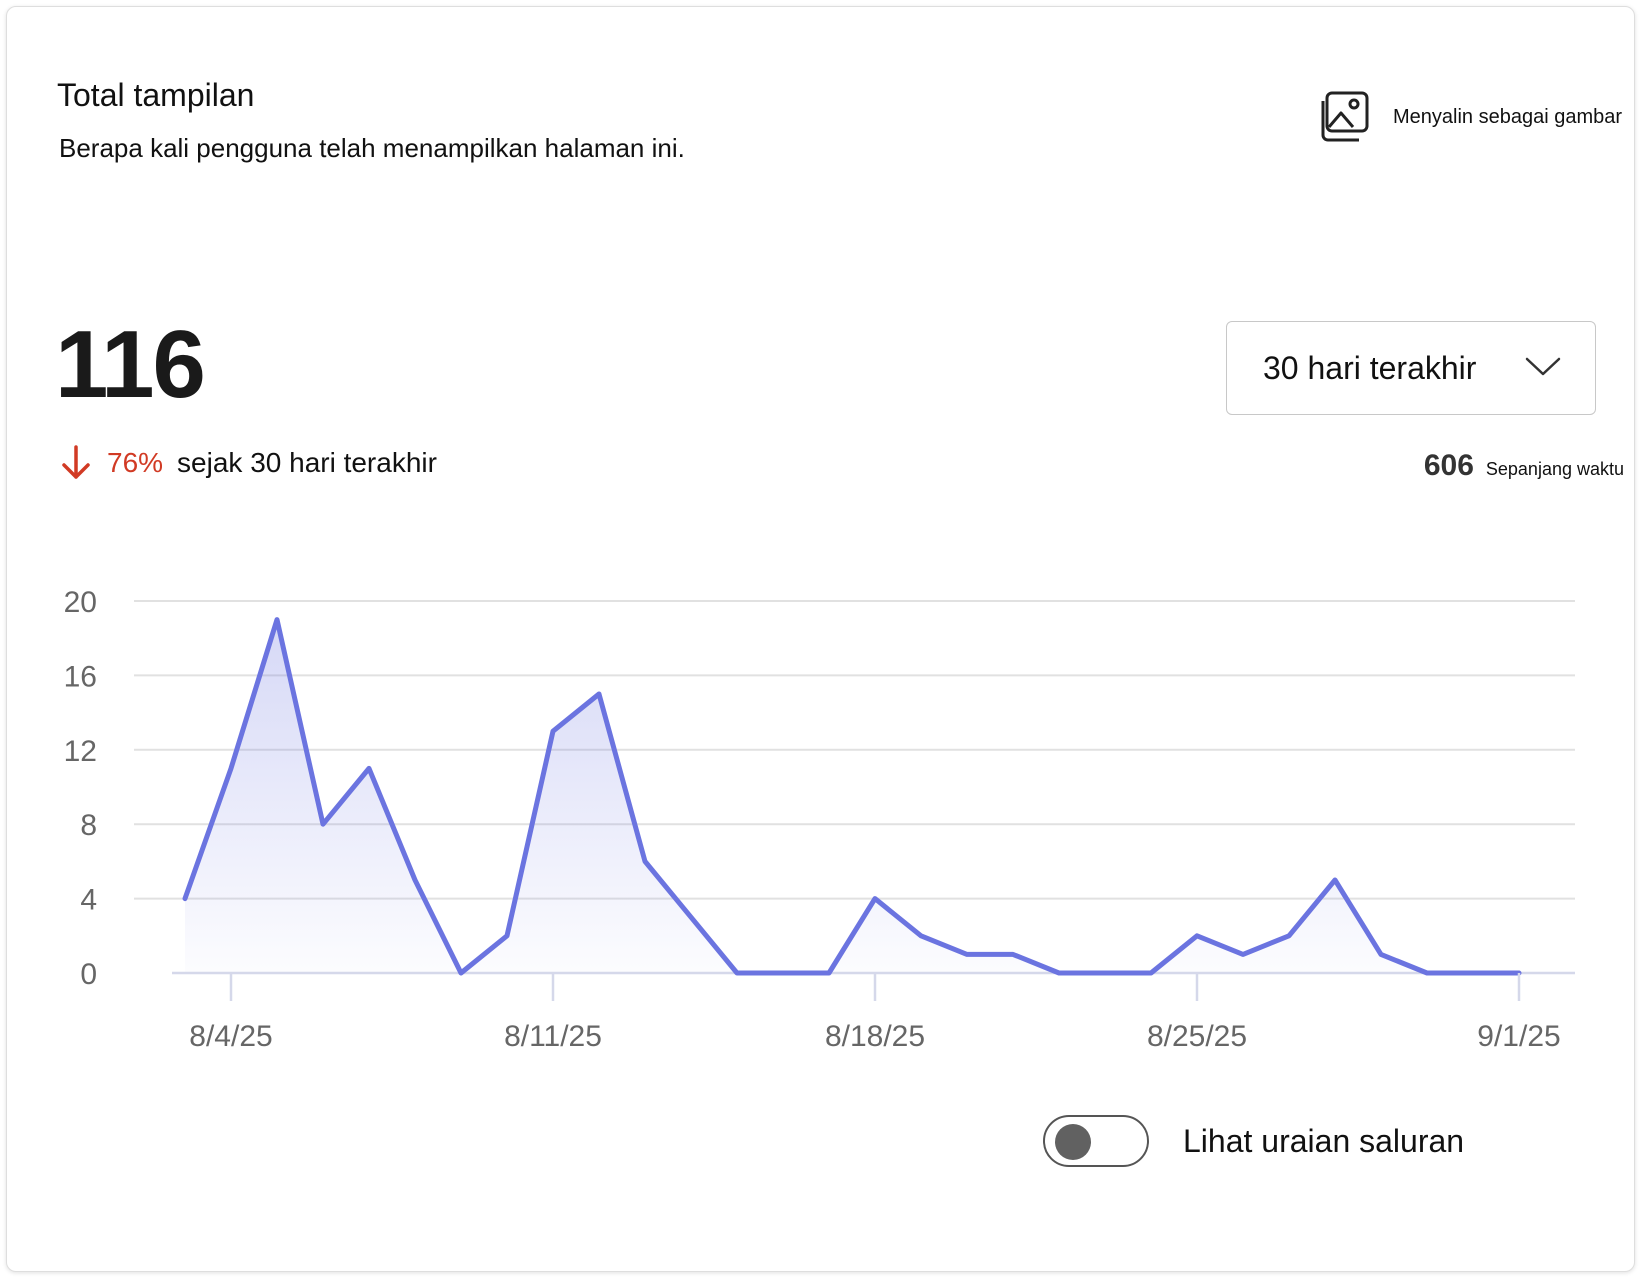  I want to click on toggle-knob, so click(1073, 1142).